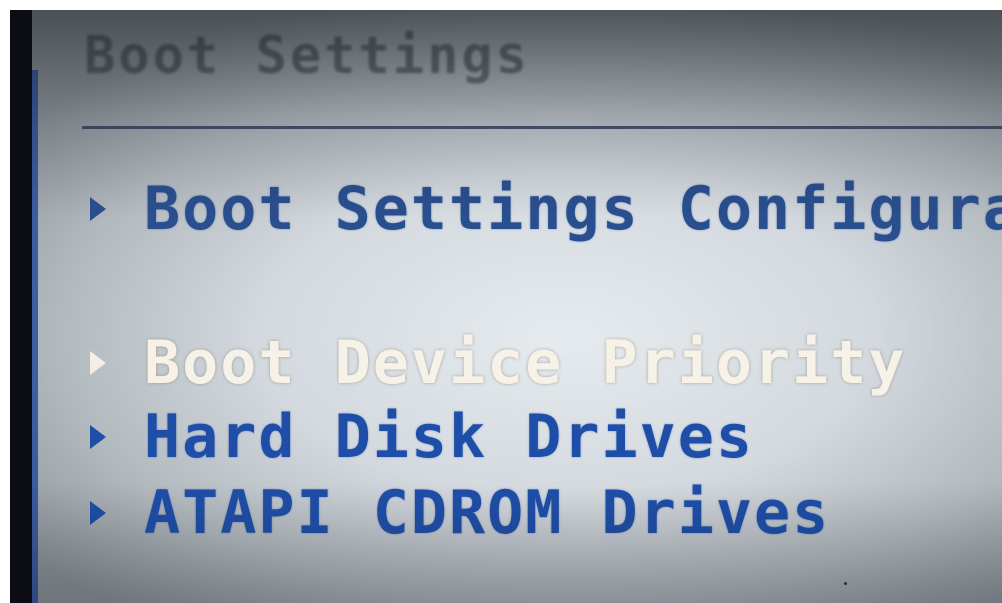 This screenshot has height=603, width=1002. I want to click on screen-speck, so click(845, 583).